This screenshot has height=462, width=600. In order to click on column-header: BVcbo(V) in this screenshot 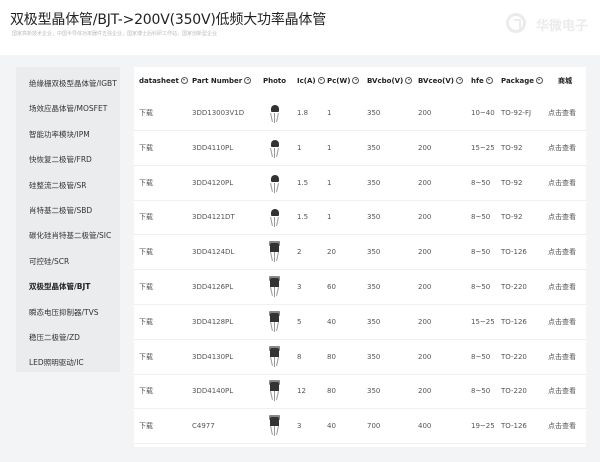, I will do `click(390, 81)`.